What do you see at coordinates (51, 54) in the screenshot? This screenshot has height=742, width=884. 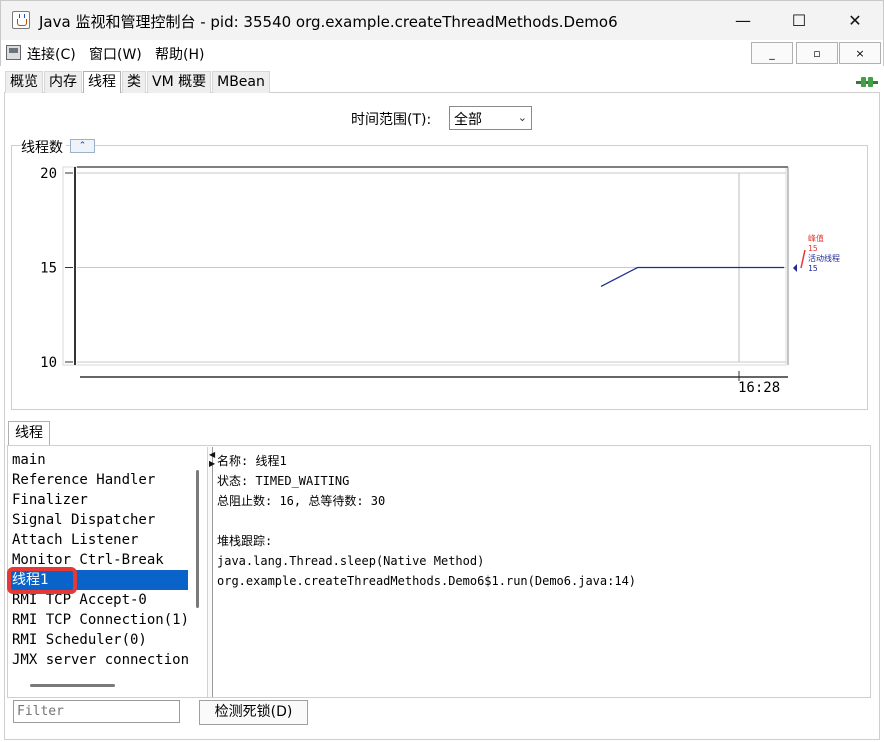 I see `menu-connect: 连接(C)` at bounding box center [51, 54].